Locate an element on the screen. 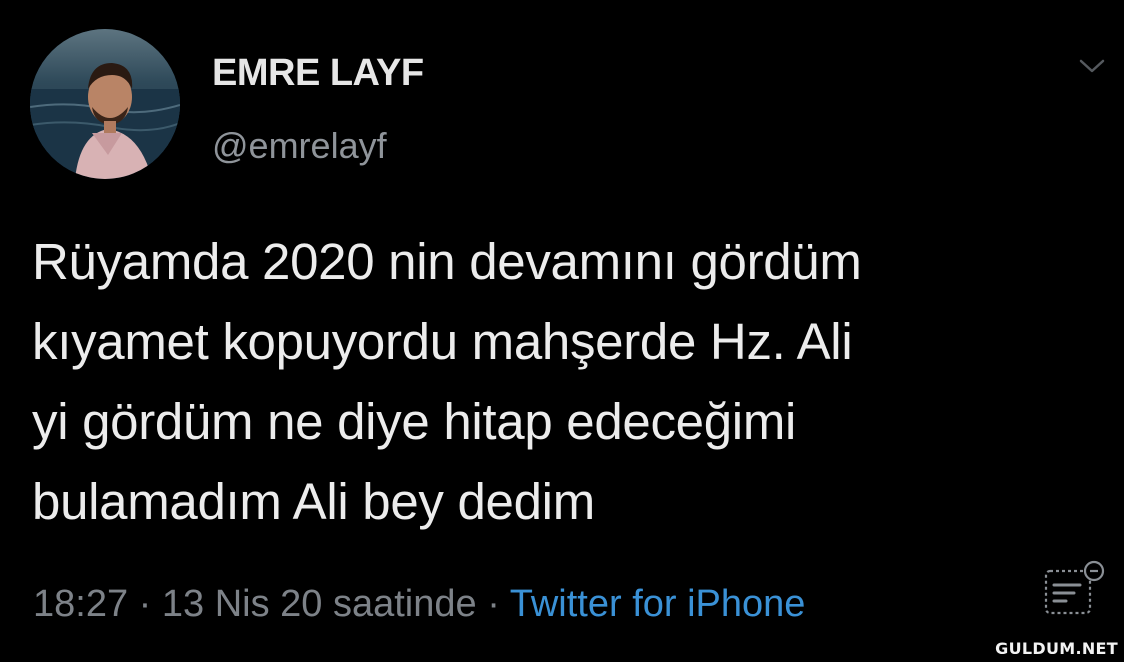 Image resolution: width=1124 pixels, height=662 pixels. tweet-text-line: Rüyamda 2020 nin devamını gördüm is located at coordinates (447, 261).